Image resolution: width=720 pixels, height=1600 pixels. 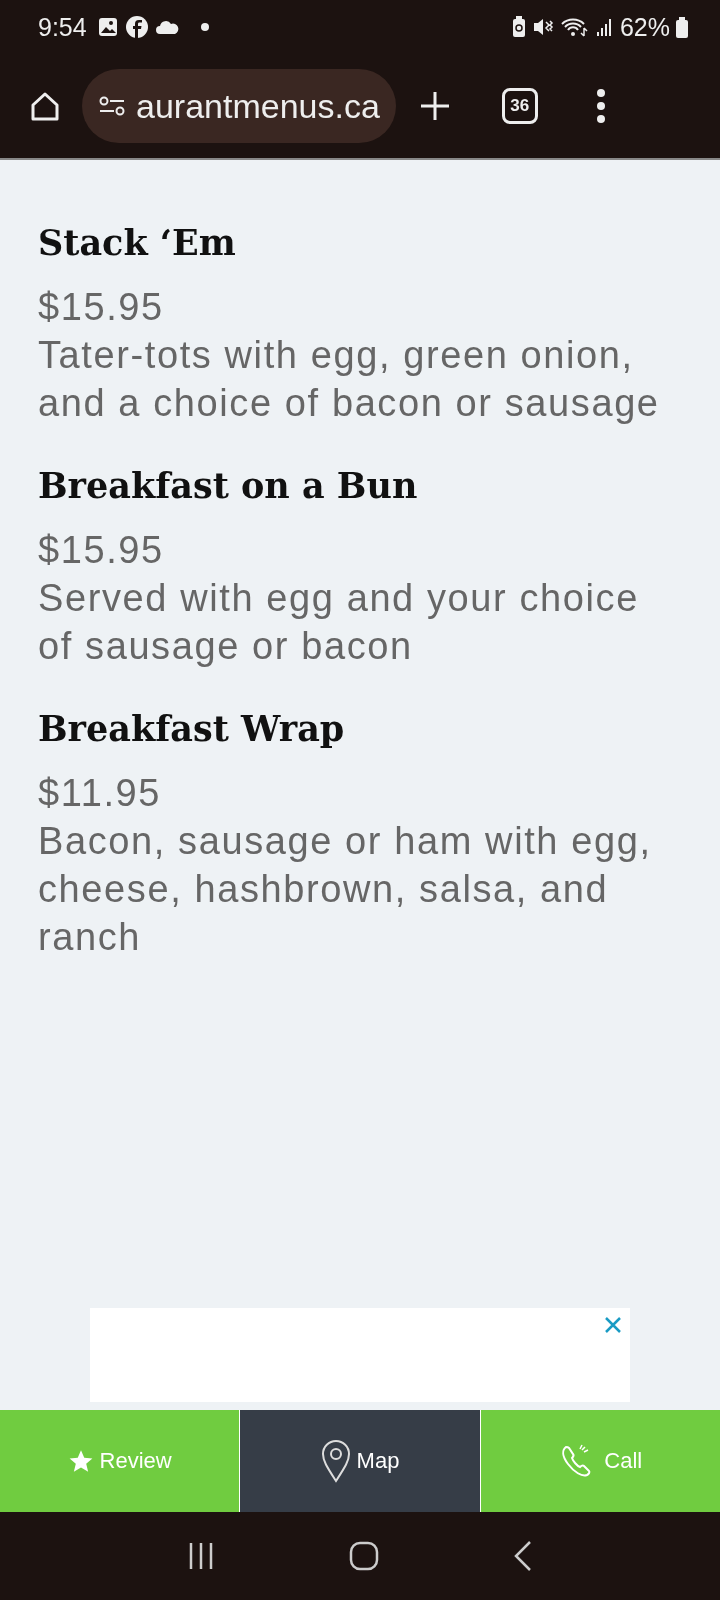 What do you see at coordinates (62, 27) in the screenshot?
I see `status-time: 9:54` at bounding box center [62, 27].